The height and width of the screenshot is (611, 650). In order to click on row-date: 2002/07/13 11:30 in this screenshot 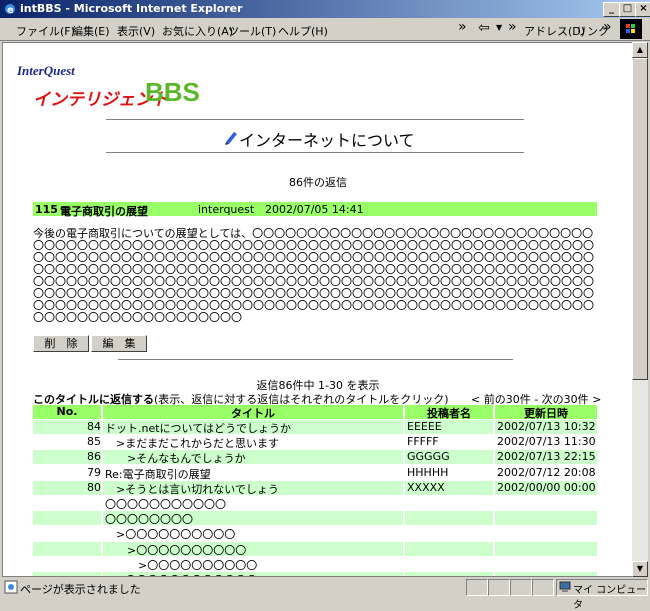, I will do `click(546, 442)`.